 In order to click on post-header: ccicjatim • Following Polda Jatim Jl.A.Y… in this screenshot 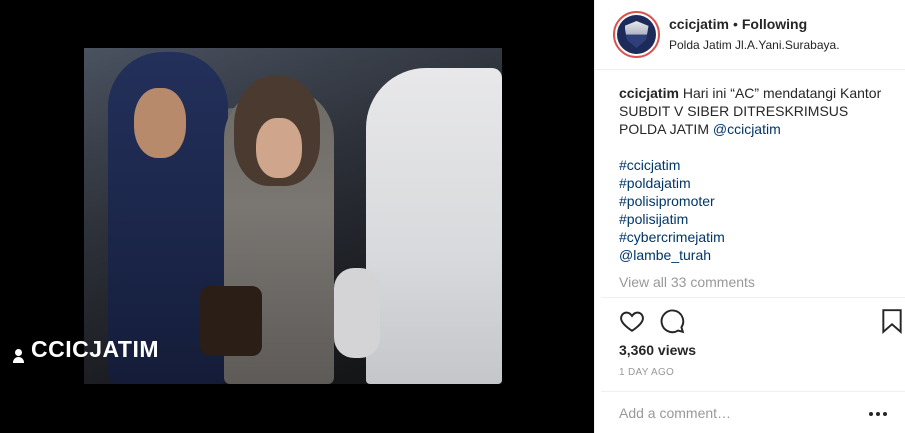, I will do `click(750, 35)`.